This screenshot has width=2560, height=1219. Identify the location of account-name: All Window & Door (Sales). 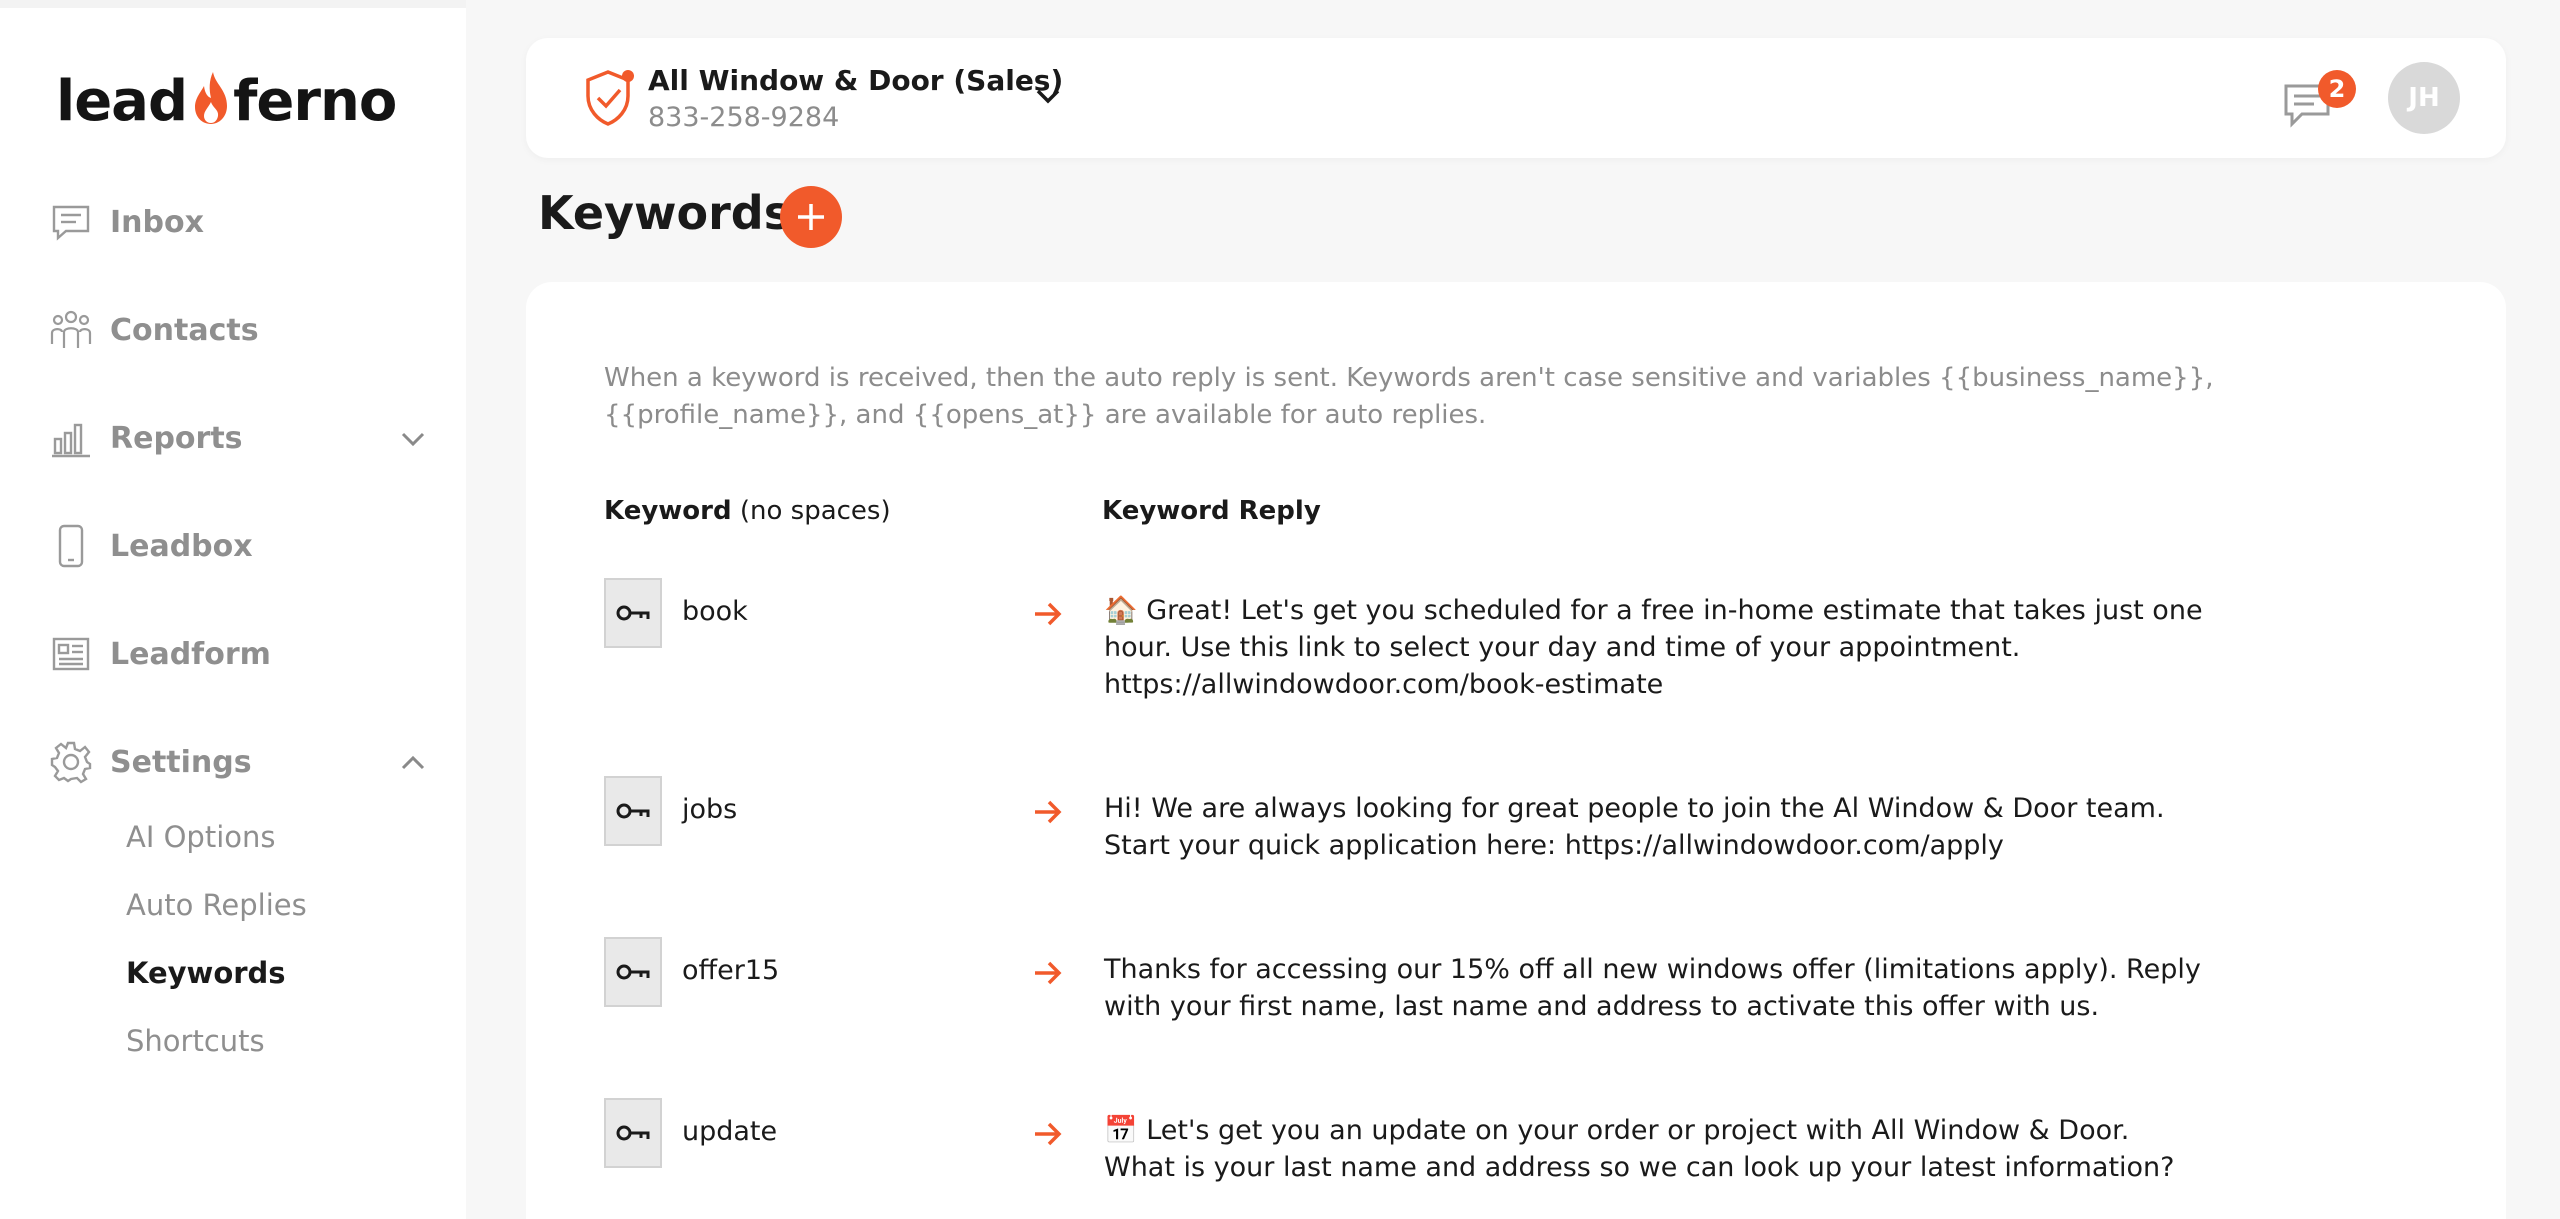
(855, 80).